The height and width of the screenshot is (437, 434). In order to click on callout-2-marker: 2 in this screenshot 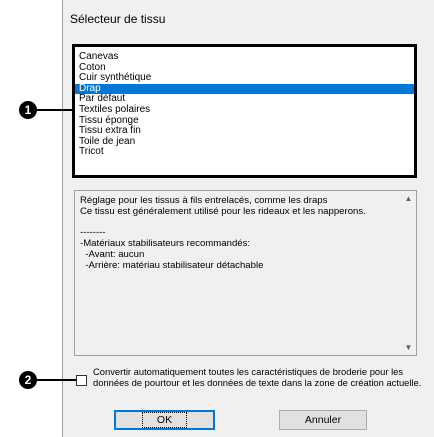, I will do `click(28, 380)`.